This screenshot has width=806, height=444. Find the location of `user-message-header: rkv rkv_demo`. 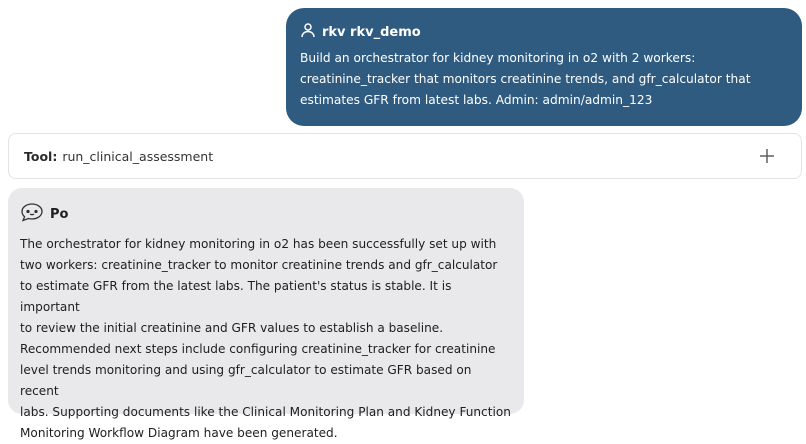

user-message-header: rkv rkv_demo is located at coordinates (542, 32).